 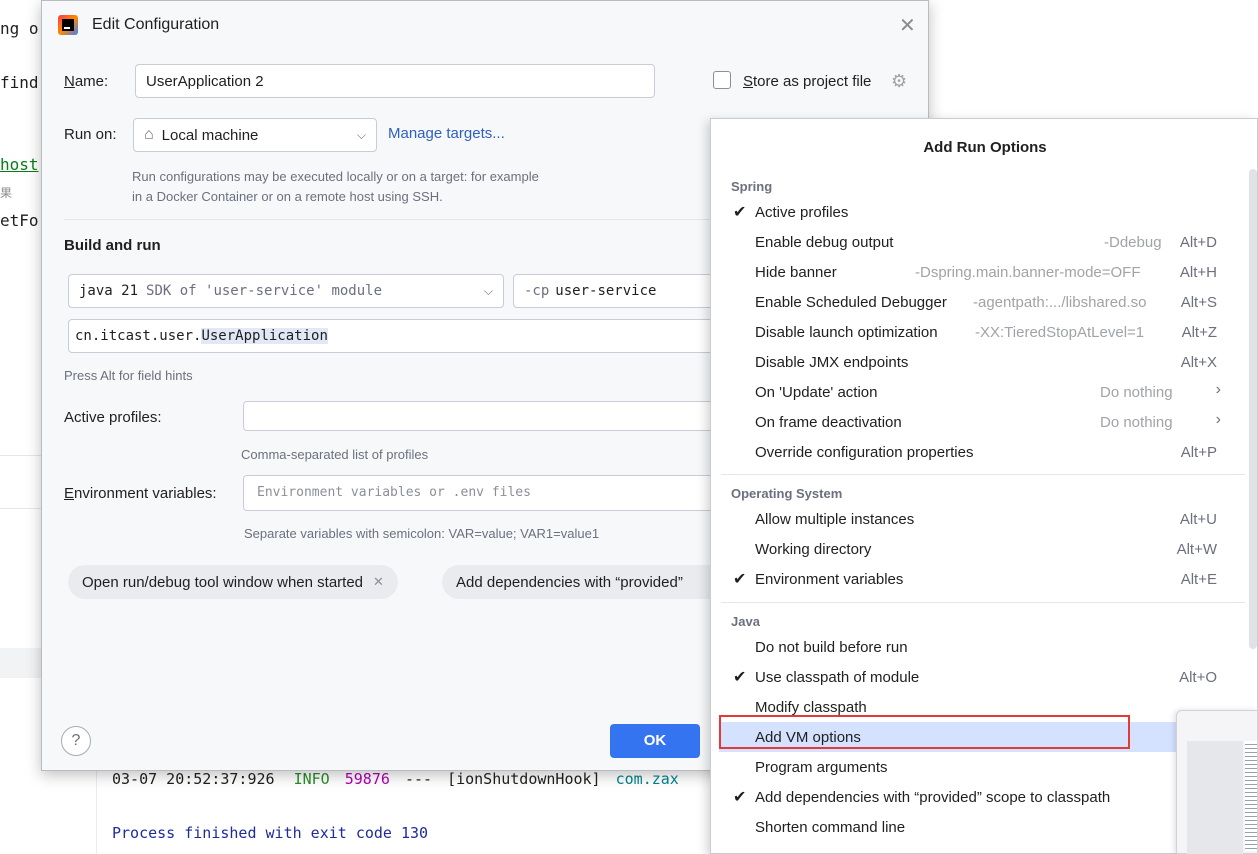 What do you see at coordinates (1198, 272) in the screenshot?
I see `run-option-shortcut: Alt+H` at bounding box center [1198, 272].